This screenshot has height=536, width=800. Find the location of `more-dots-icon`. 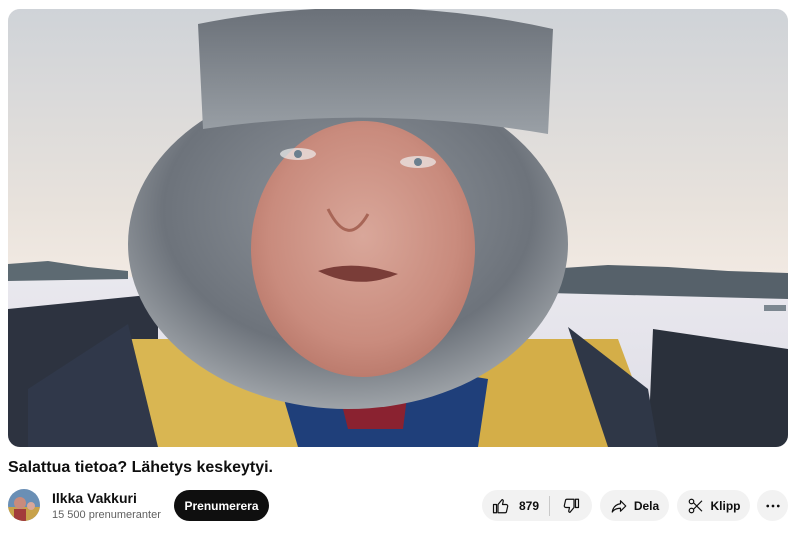

more-dots-icon is located at coordinates (773, 506).